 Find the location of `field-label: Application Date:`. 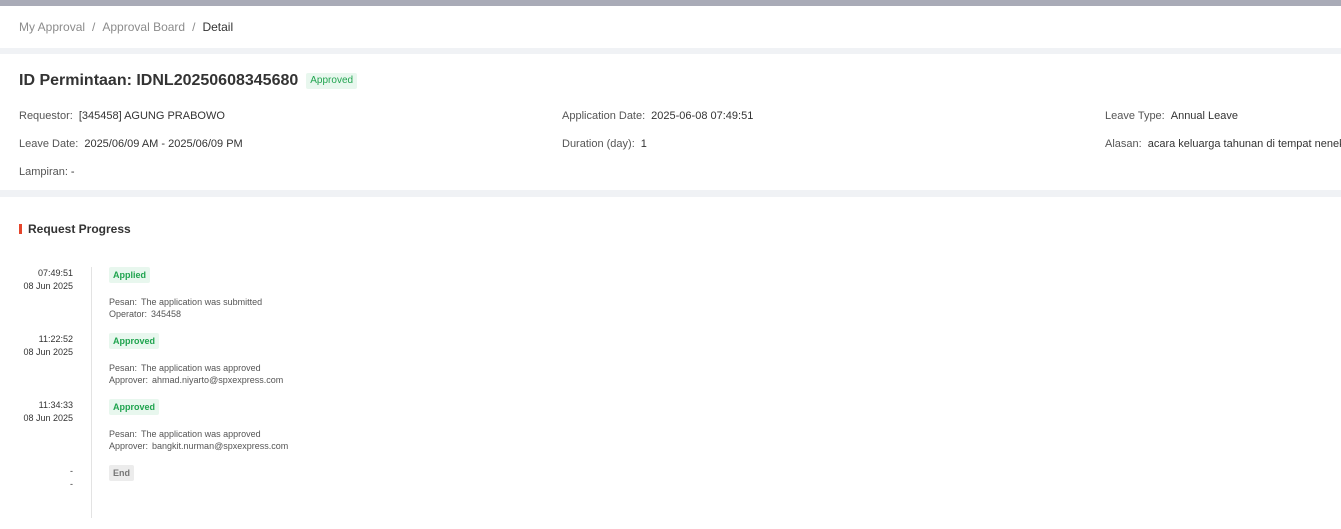

field-label: Application Date: is located at coordinates (604, 116).